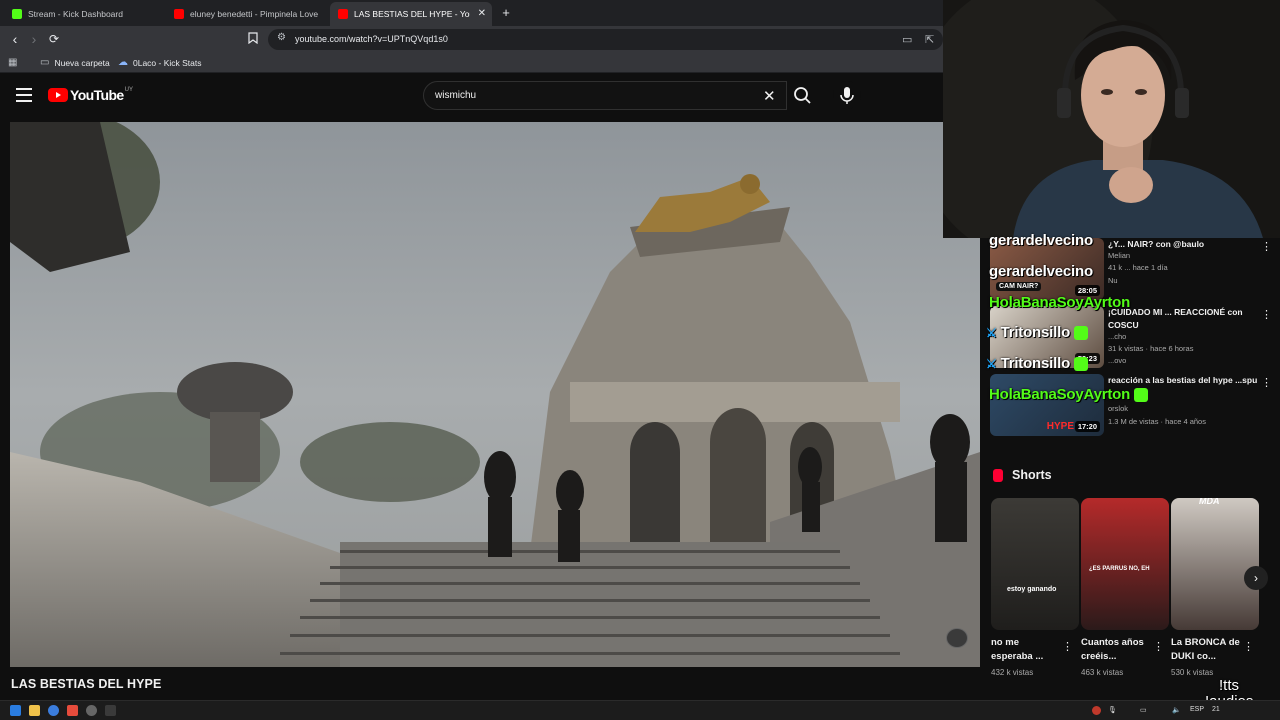 The height and width of the screenshot is (720, 1280). What do you see at coordinates (45, 62) in the screenshot?
I see `folder-icon: ▭` at bounding box center [45, 62].